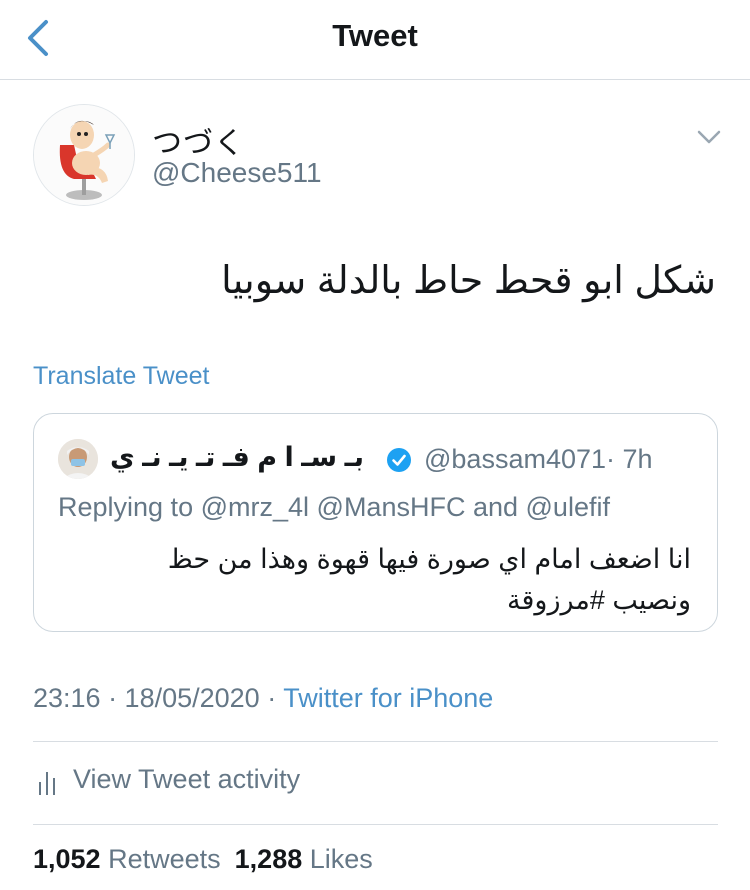  Describe the element at coordinates (391, 507) in the screenshot. I see `mention-link: @MansHFC` at that location.